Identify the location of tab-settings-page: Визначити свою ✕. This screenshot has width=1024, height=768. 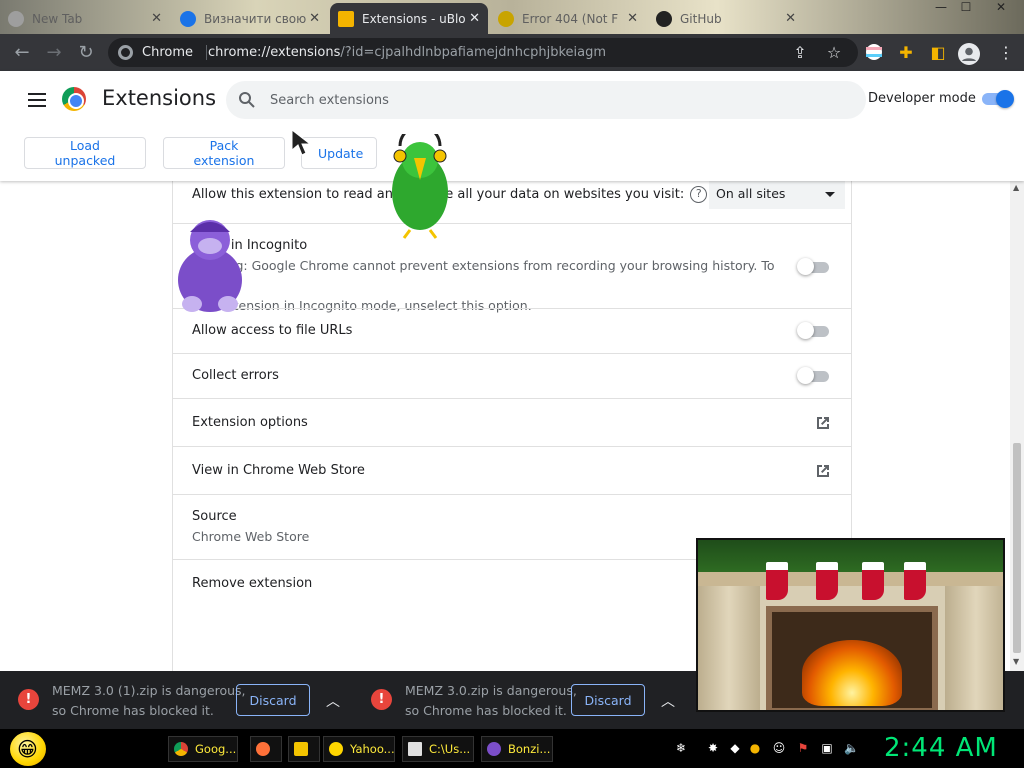
(250, 18).